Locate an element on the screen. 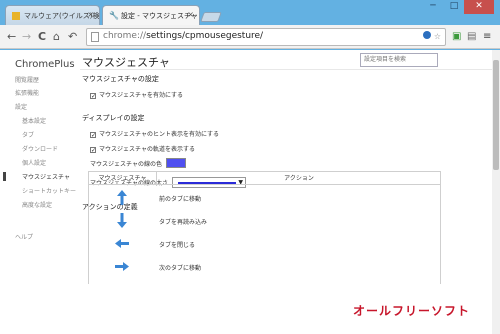 This screenshot has width=500, height=334. hint-checkbox: ✓ is located at coordinates (93, 135).